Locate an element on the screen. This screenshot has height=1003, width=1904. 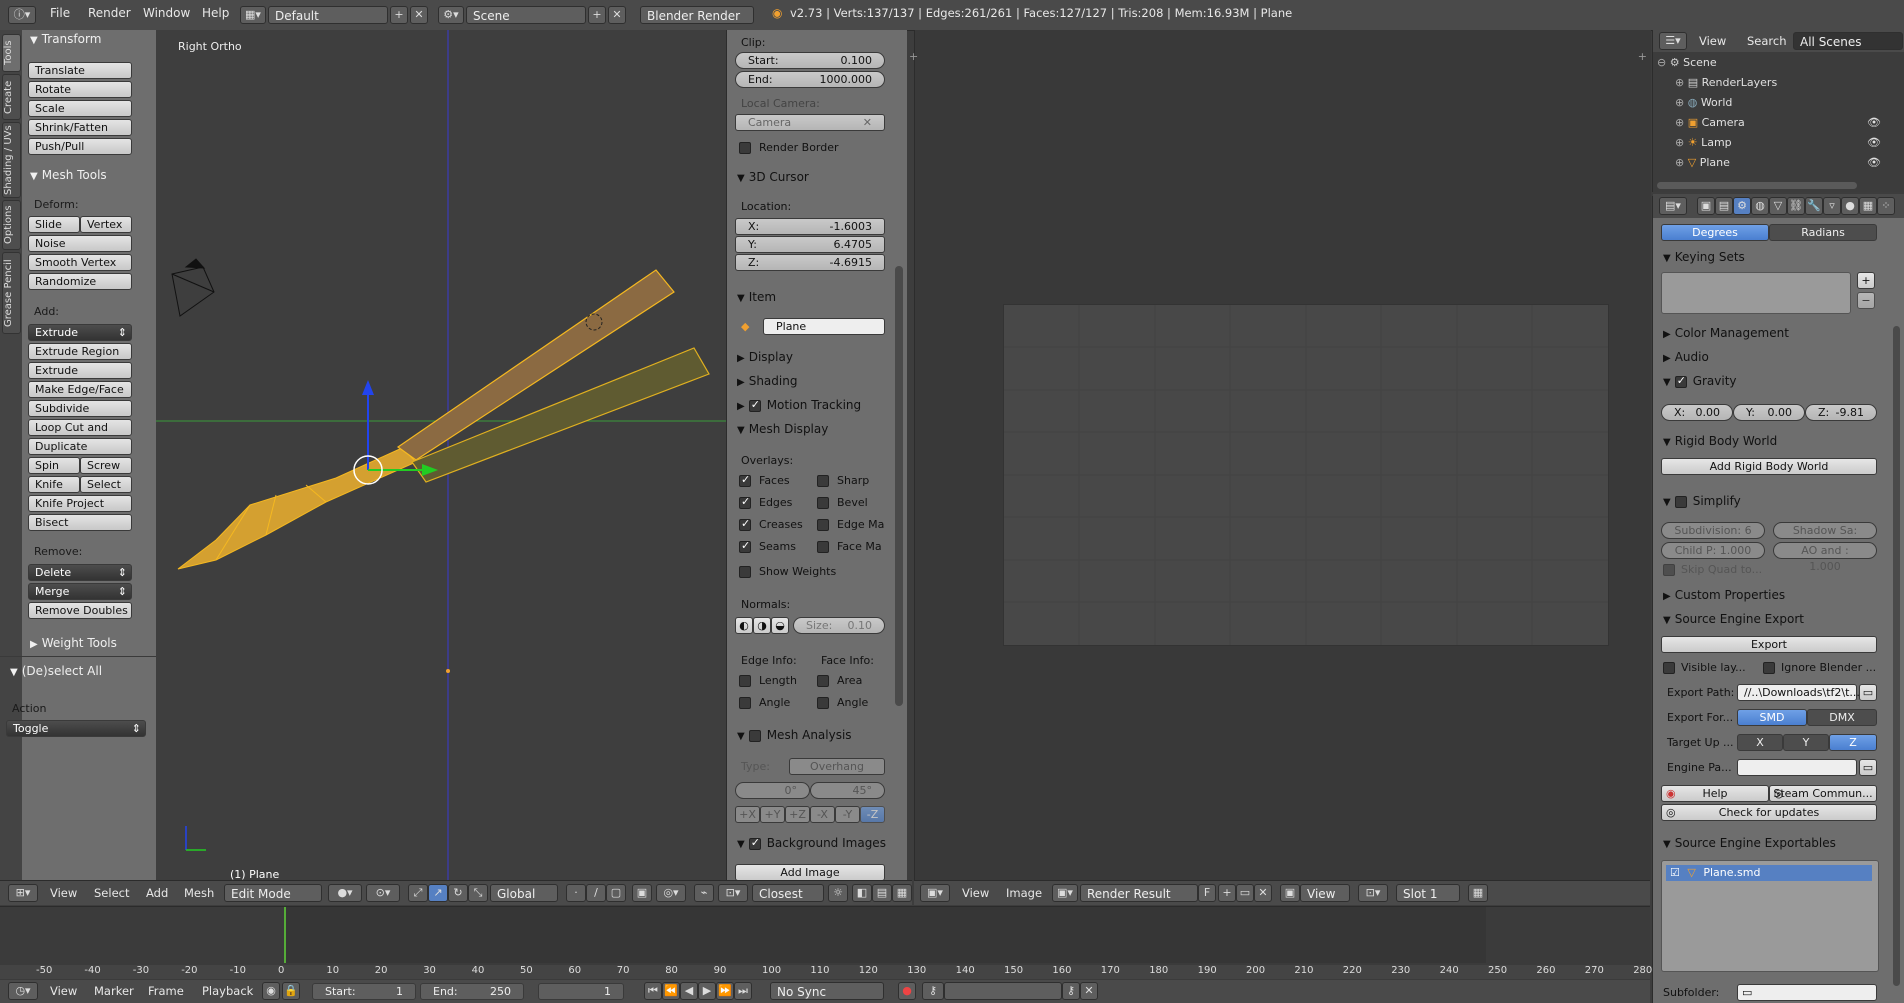
display-channels-icon: ▦ is located at coordinates (1478, 893).